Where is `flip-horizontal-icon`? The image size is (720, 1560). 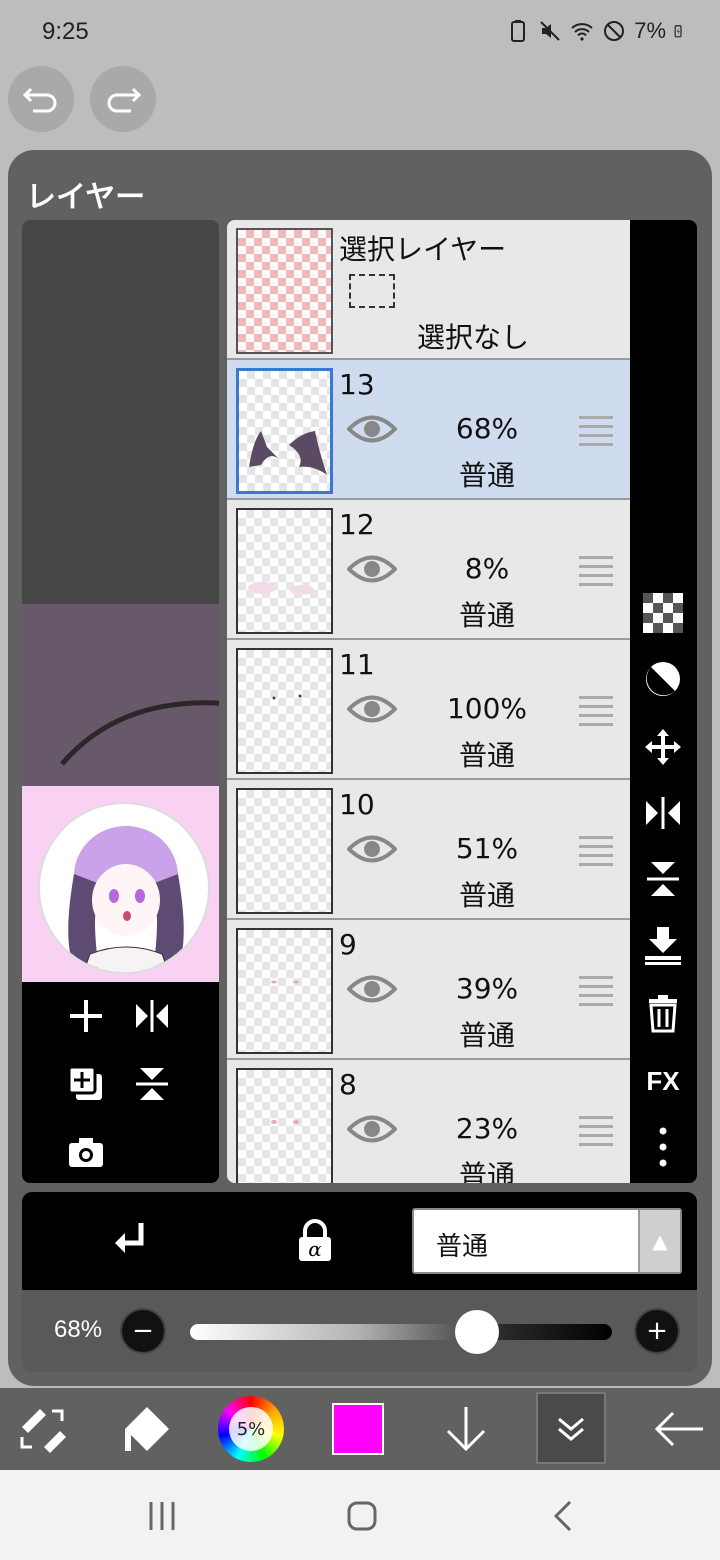 flip-horizontal-icon is located at coordinates (663, 813).